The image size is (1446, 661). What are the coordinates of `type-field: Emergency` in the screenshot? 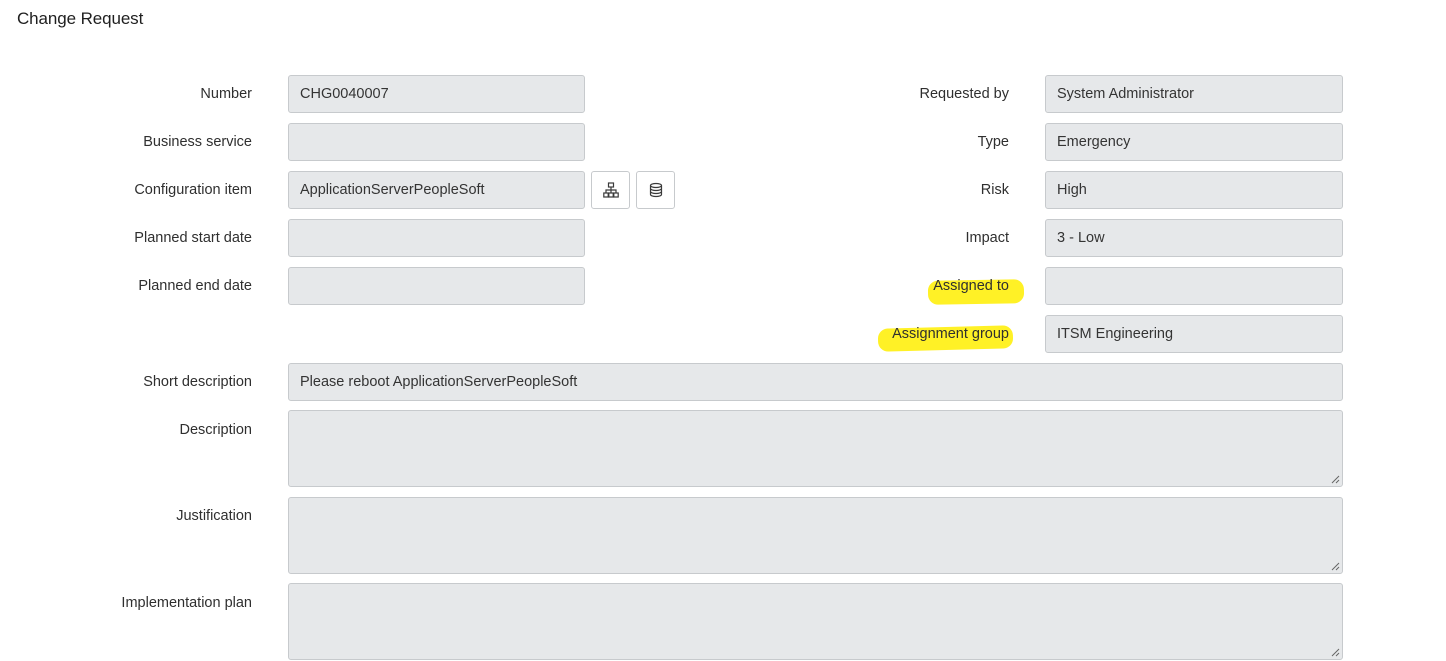 It's located at (1194, 142).